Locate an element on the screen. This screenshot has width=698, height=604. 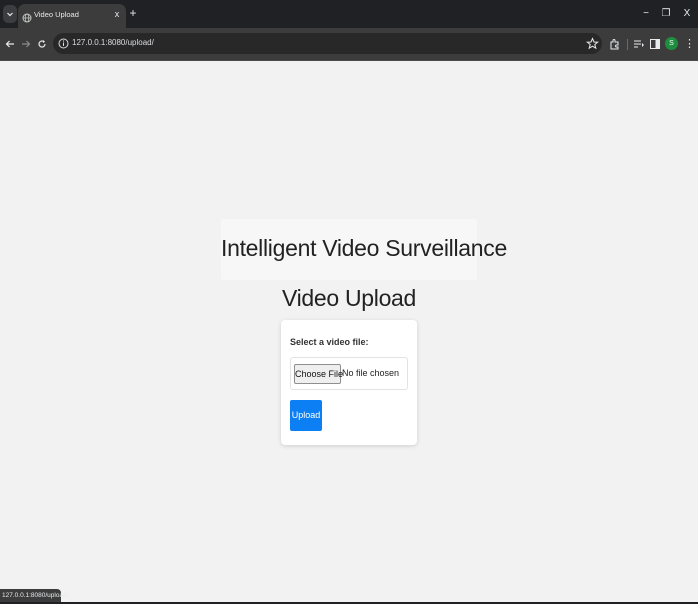
file-status-text: No file chosen is located at coordinates (371, 373).